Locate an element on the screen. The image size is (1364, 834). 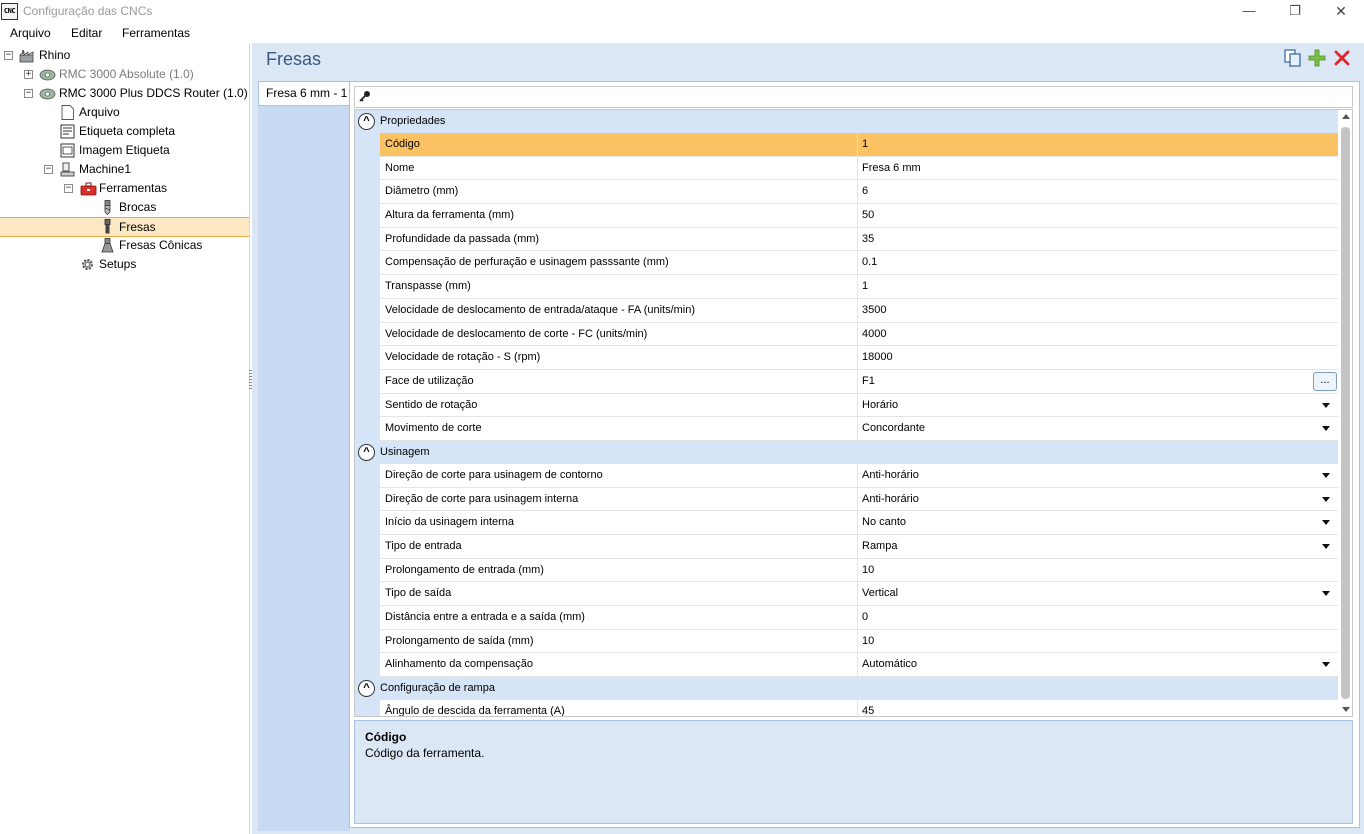
tree-item-fresas-conicas: Fresas Cônicas is located at coordinates (124, 245).